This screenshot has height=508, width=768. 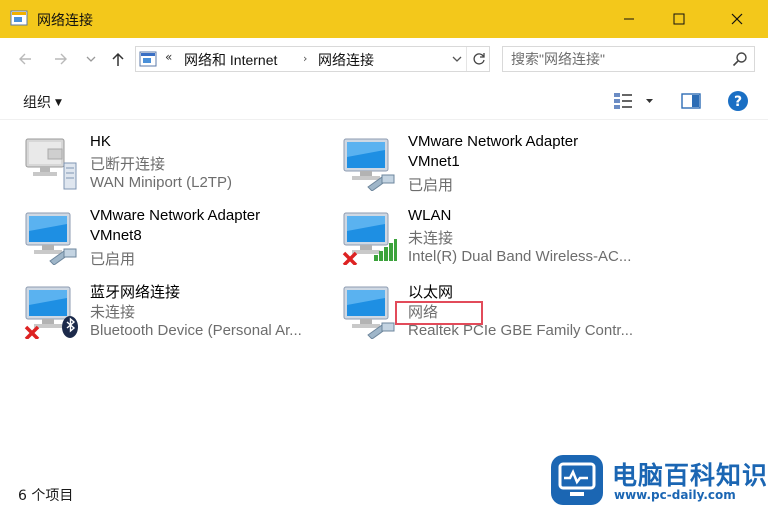 What do you see at coordinates (616, 59) in the screenshot?
I see `search-input` at bounding box center [616, 59].